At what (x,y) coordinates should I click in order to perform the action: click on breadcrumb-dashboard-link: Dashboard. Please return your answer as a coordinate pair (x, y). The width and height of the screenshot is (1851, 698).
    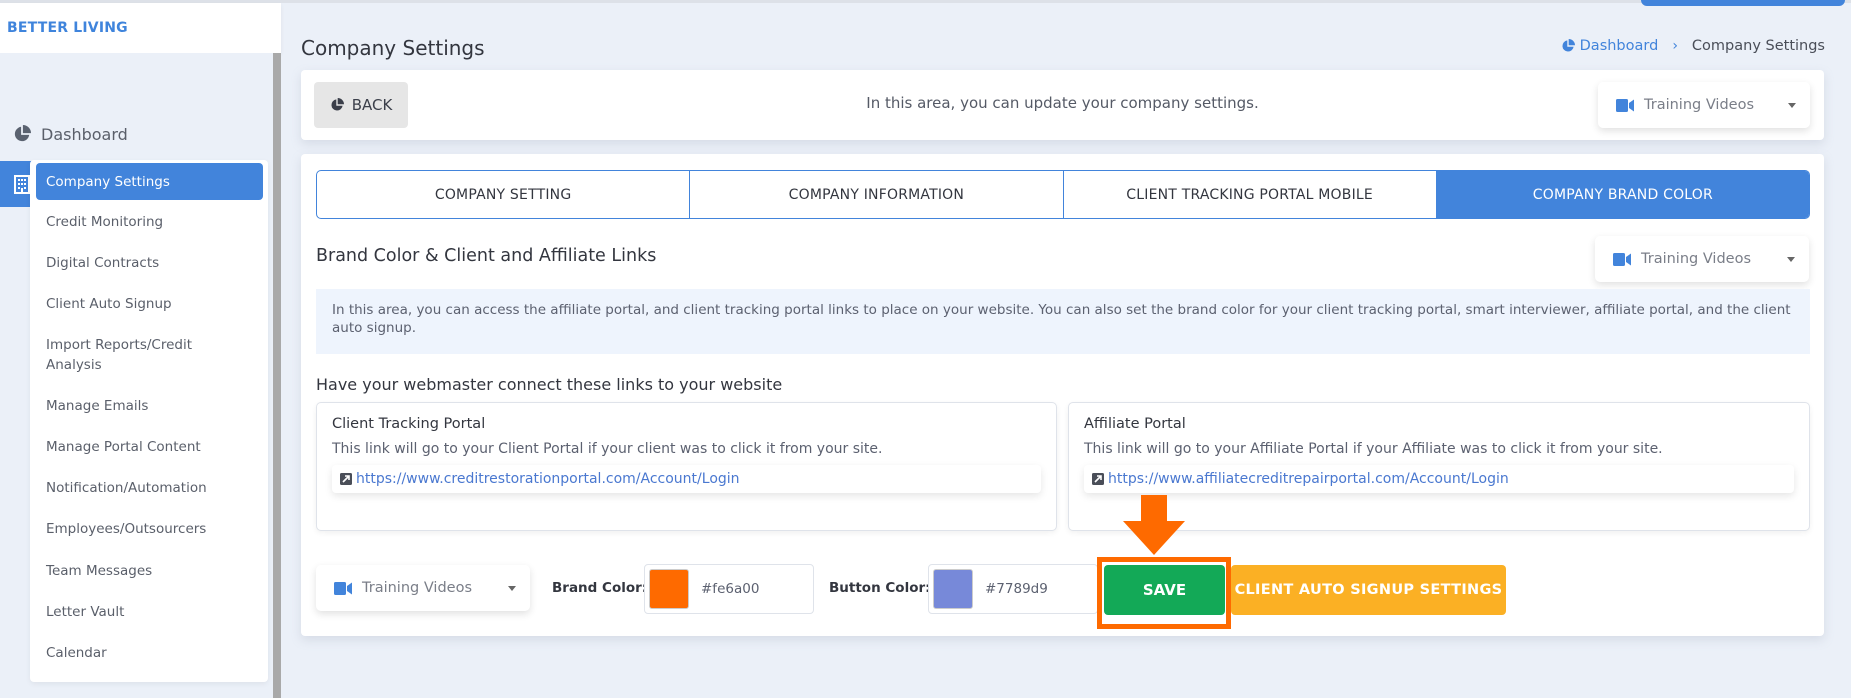
    Looking at the image, I should click on (1610, 46).